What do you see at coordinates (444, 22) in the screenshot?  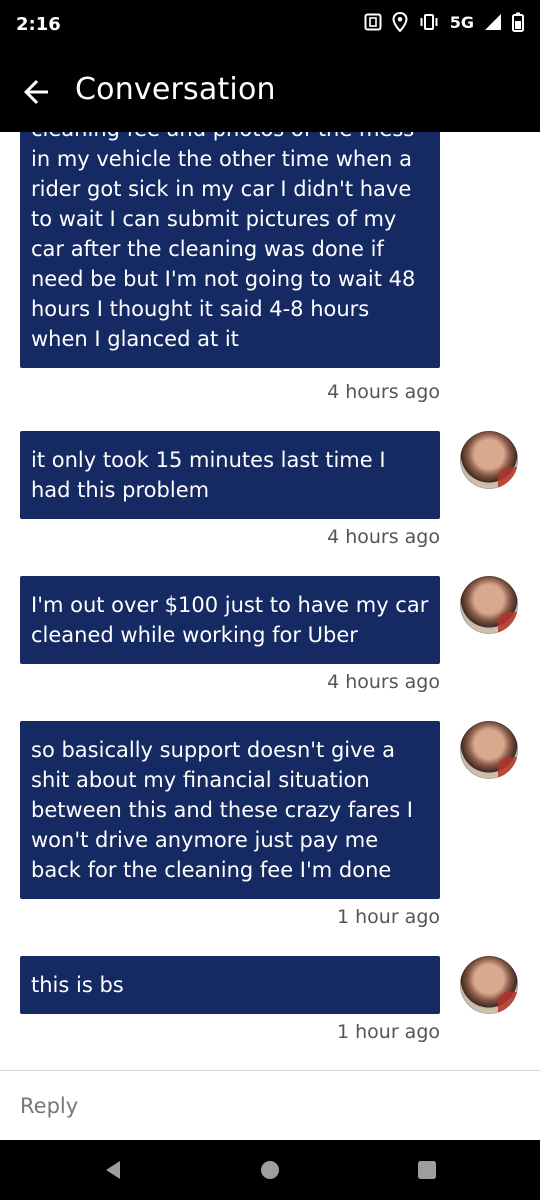 I see `status-icons: 5G` at bounding box center [444, 22].